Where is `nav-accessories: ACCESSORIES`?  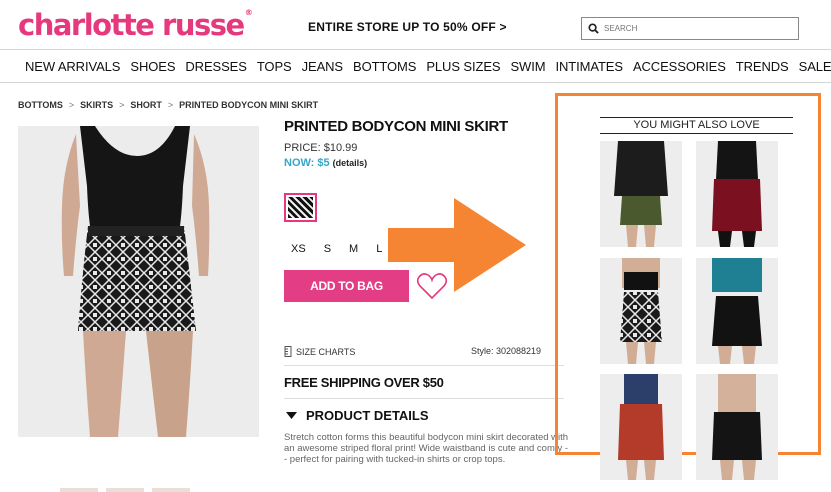
nav-accessories: ACCESSORIES is located at coordinates (679, 66).